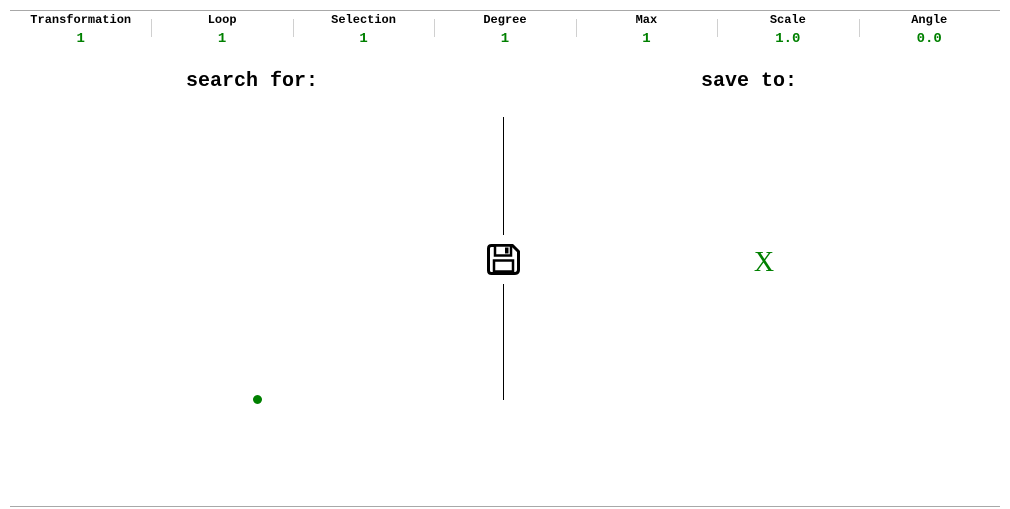 This screenshot has height=509, width=1010. I want to click on stat-label: Max, so click(646, 20).